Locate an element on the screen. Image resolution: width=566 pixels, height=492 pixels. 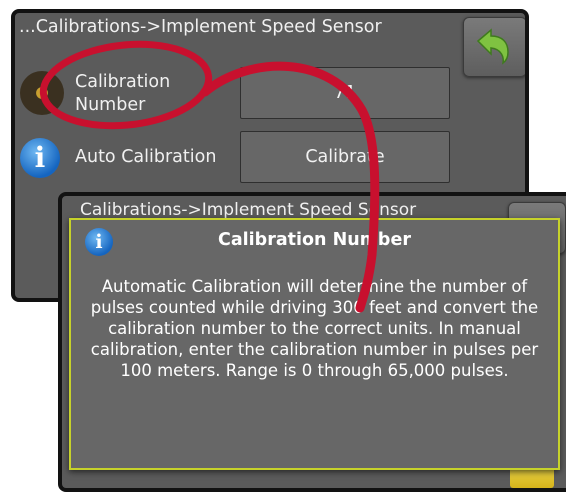
info-icon: i is located at coordinates (40, 158).